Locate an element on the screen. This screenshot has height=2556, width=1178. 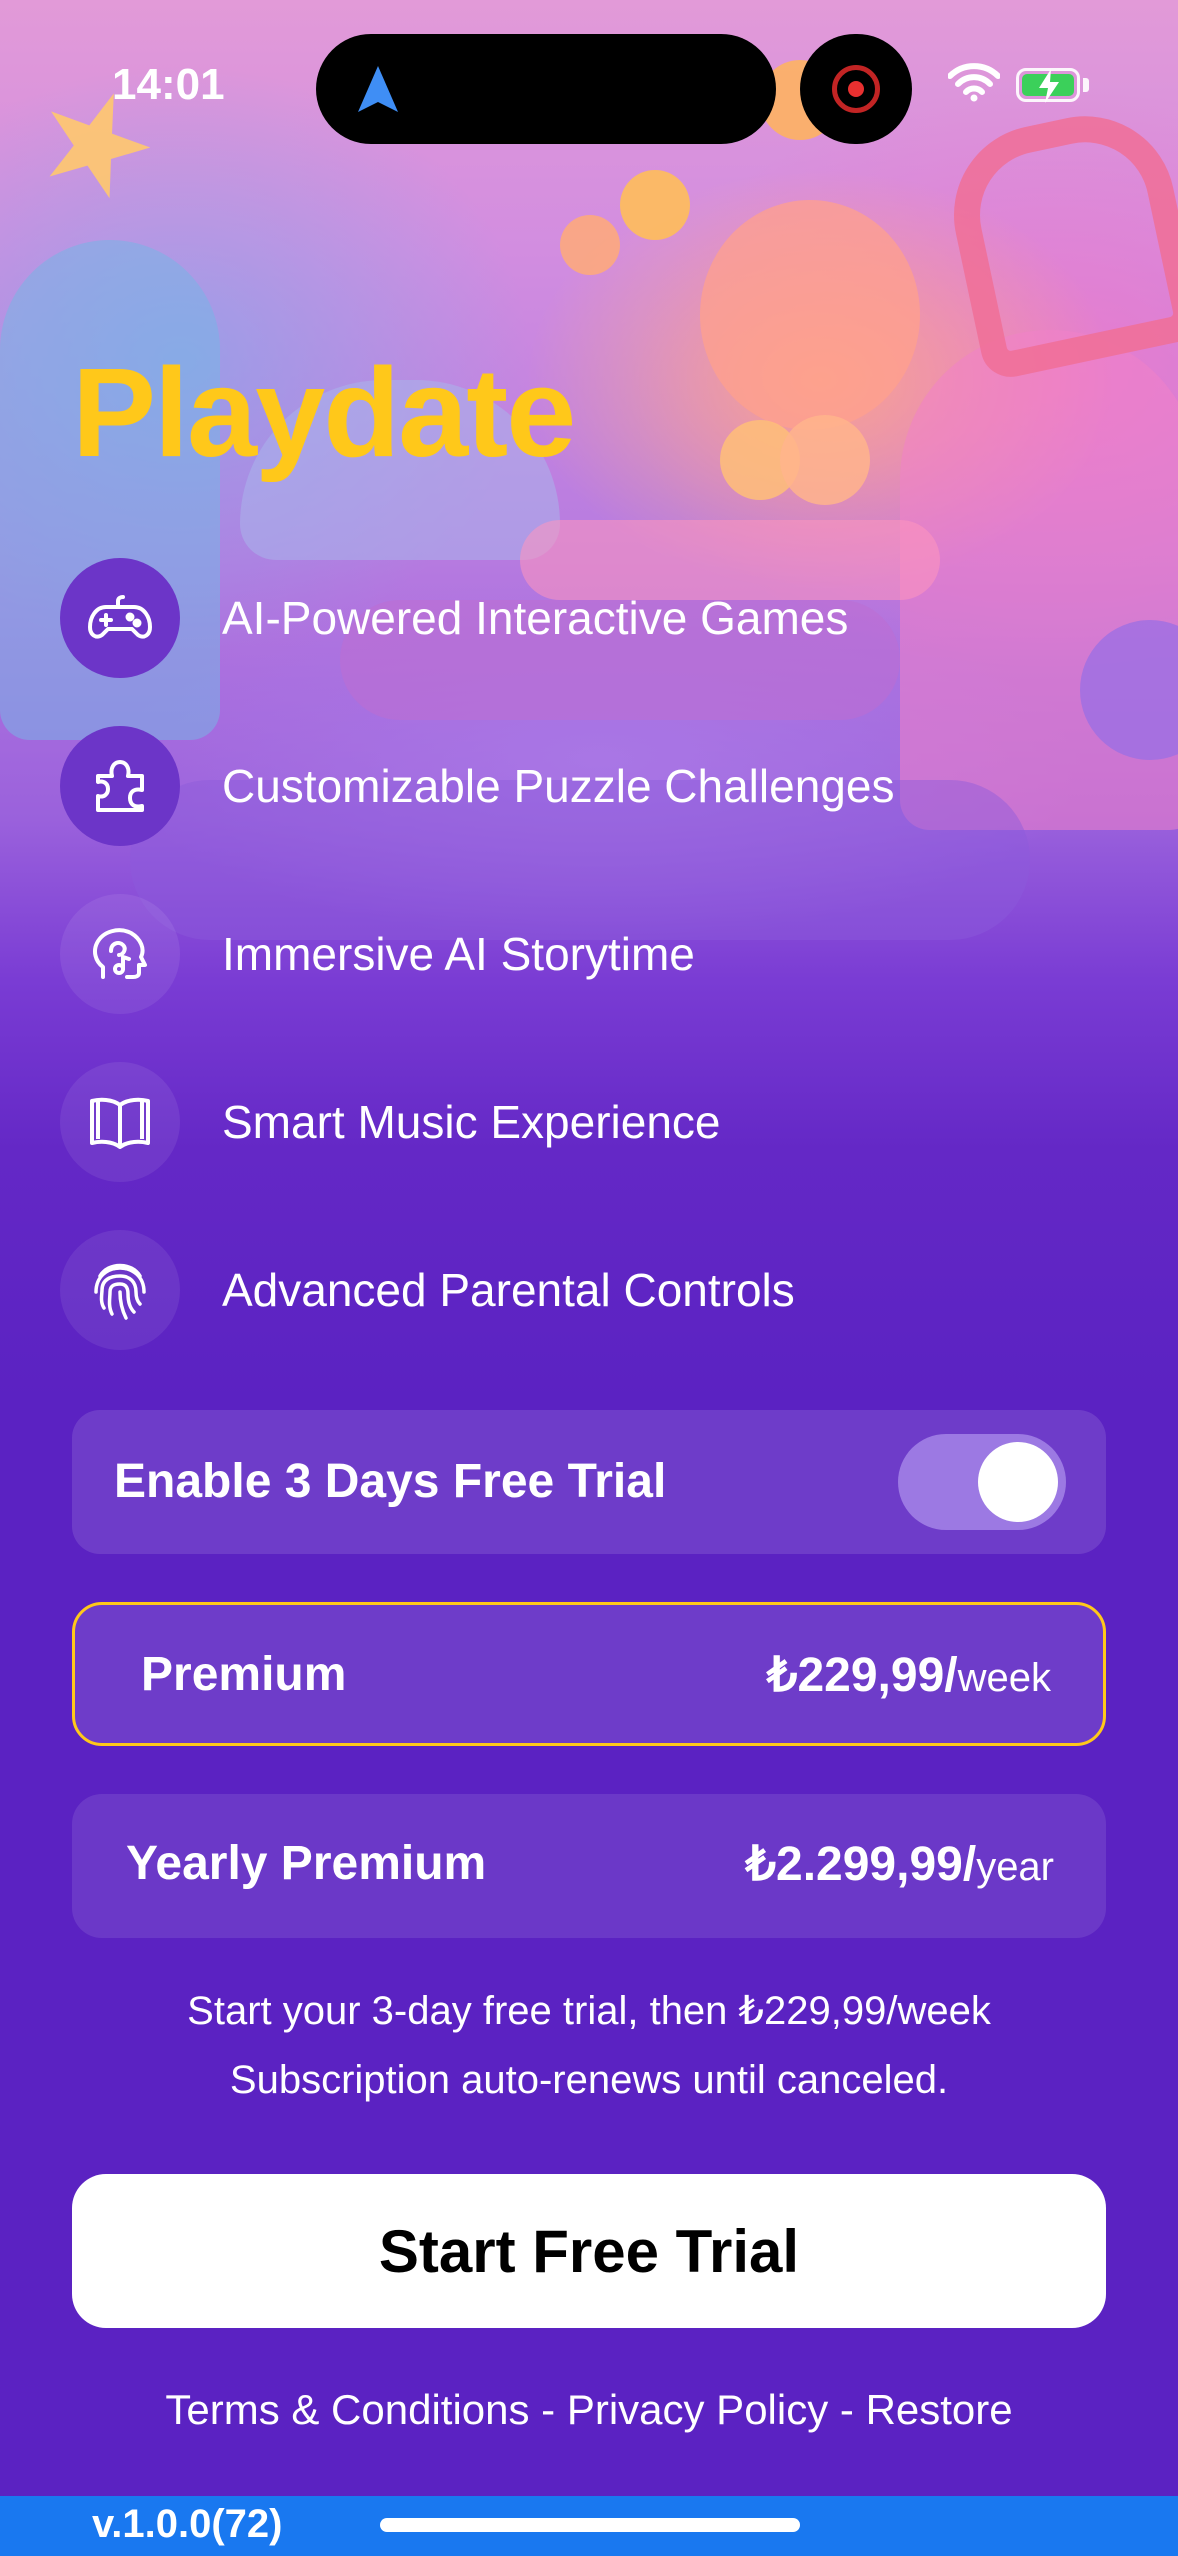
feature-puzzle: Customizable Puzzle Challenges is located at coordinates (590, 786).